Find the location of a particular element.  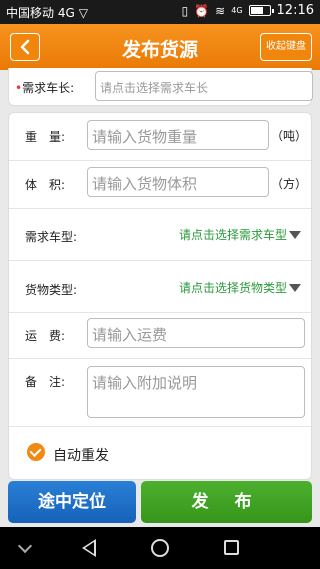

vibrate-icon: ▯ is located at coordinates (185, 10).